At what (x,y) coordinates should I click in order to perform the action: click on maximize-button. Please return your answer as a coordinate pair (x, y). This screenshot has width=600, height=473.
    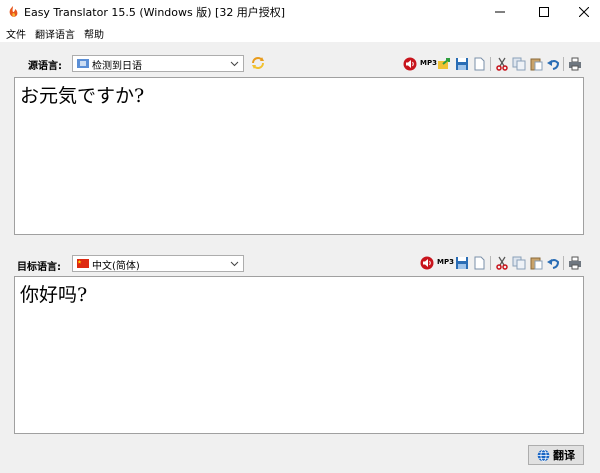
    Looking at the image, I should click on (544, 12).